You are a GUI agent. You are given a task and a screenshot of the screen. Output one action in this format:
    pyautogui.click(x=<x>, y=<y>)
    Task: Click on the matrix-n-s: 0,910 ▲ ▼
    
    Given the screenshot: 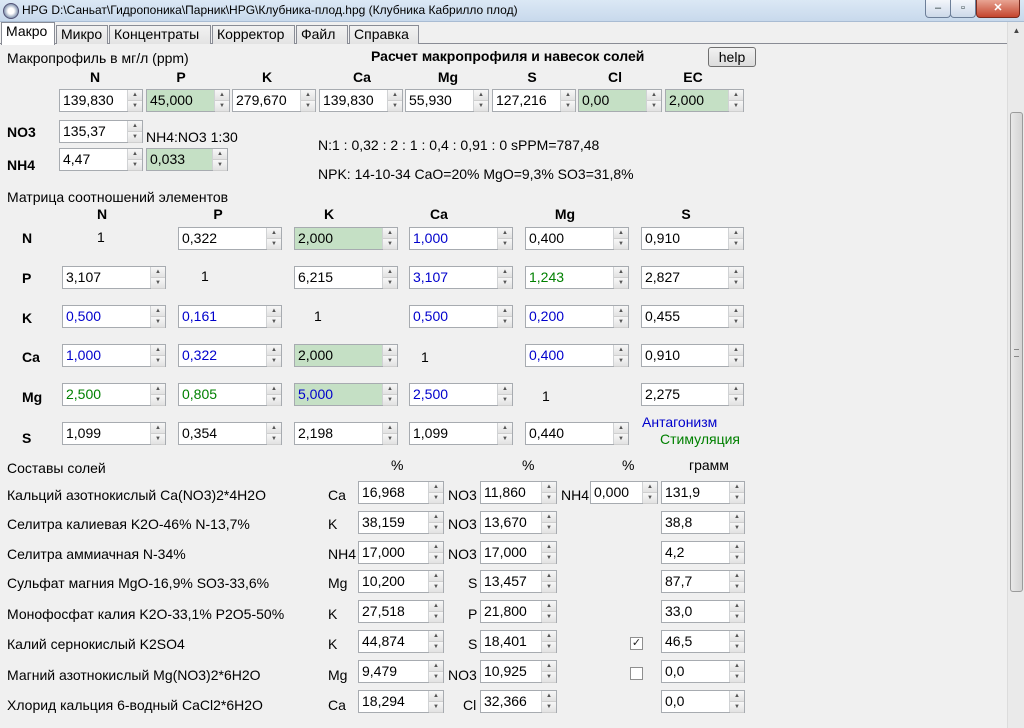 What is the action you would take?
    pyautogui.click(x=692, y=238)
    